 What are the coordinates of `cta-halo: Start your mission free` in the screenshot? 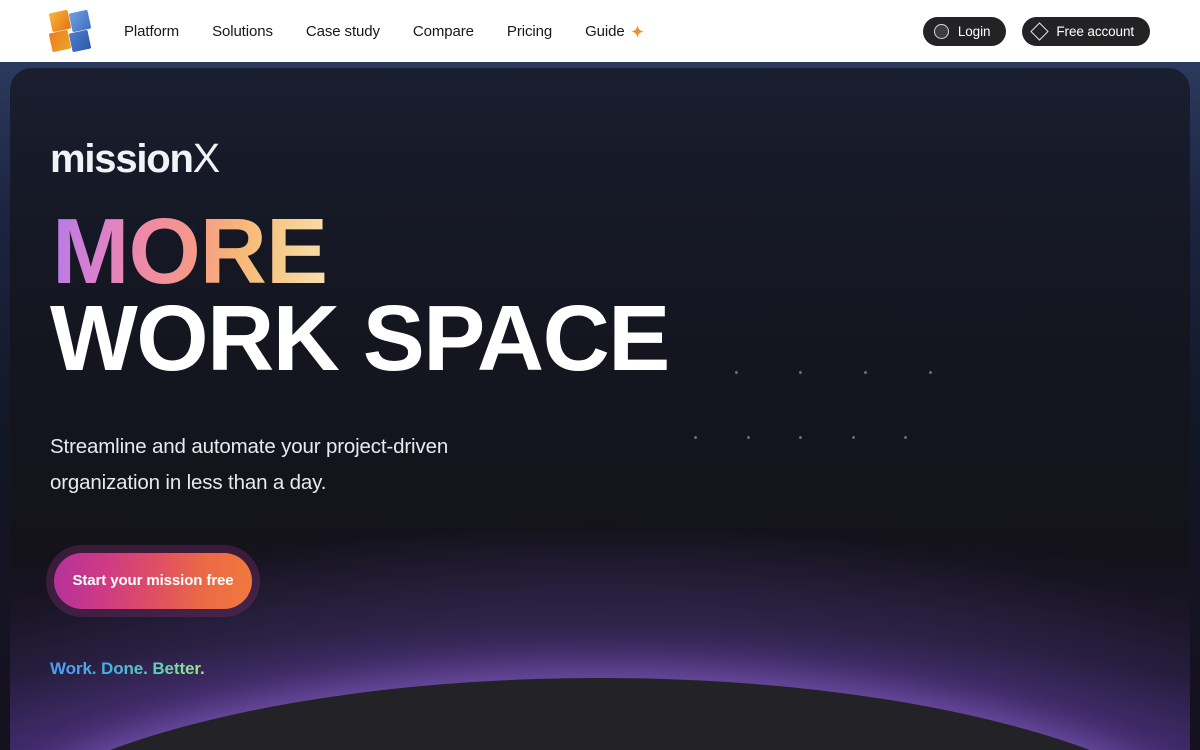 It's located at (153, 580).